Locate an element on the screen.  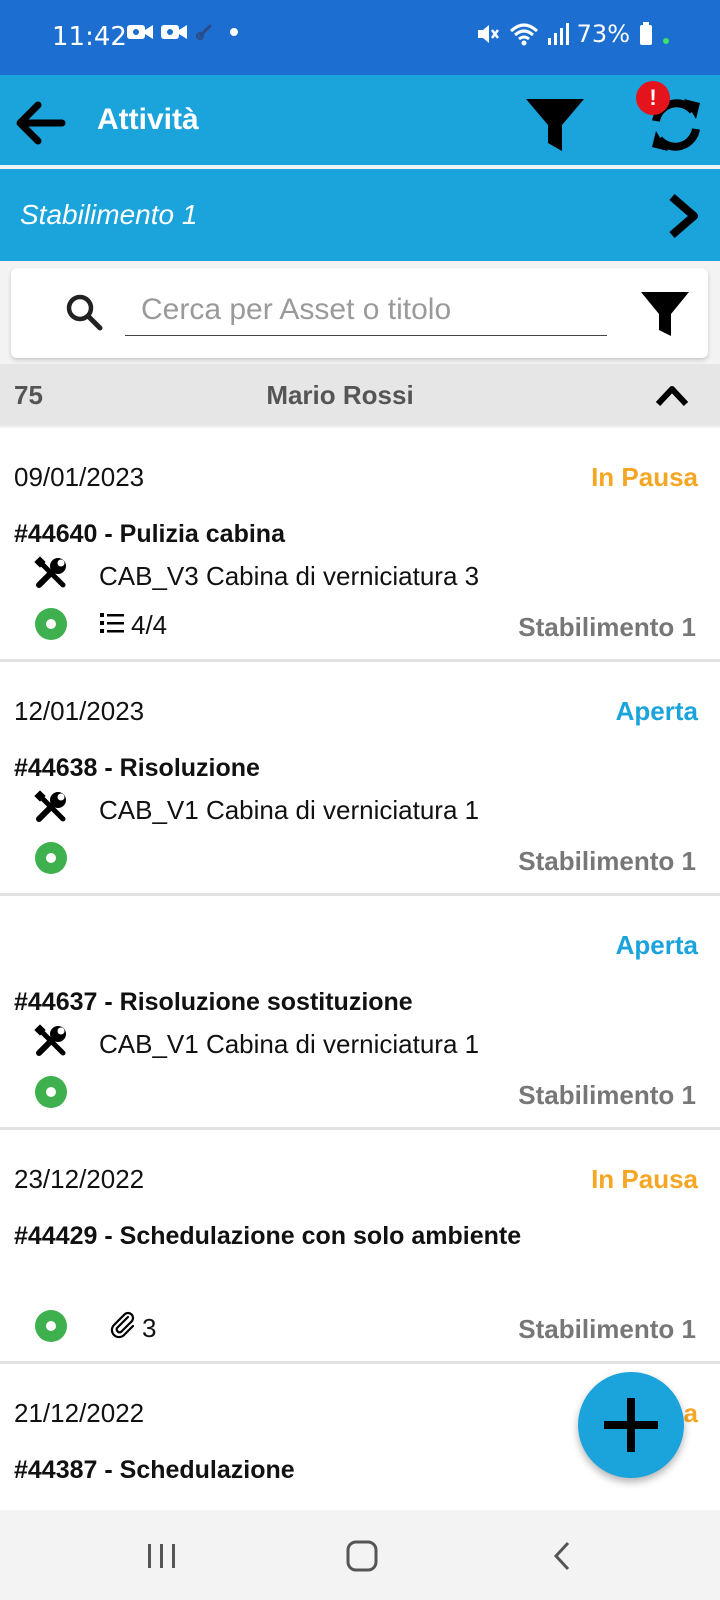
filter-icon is located at coordinates (555, 124).